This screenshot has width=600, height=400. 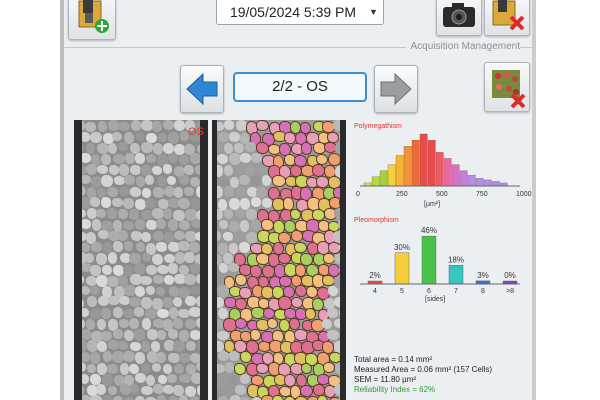 I want to click on add-folder-button, so click(x=92, y=20).